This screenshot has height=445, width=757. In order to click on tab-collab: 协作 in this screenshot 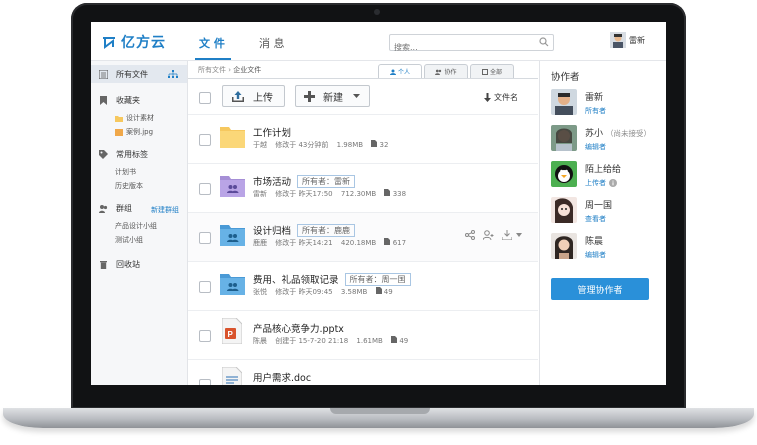, I will do `click(446, 71)`.